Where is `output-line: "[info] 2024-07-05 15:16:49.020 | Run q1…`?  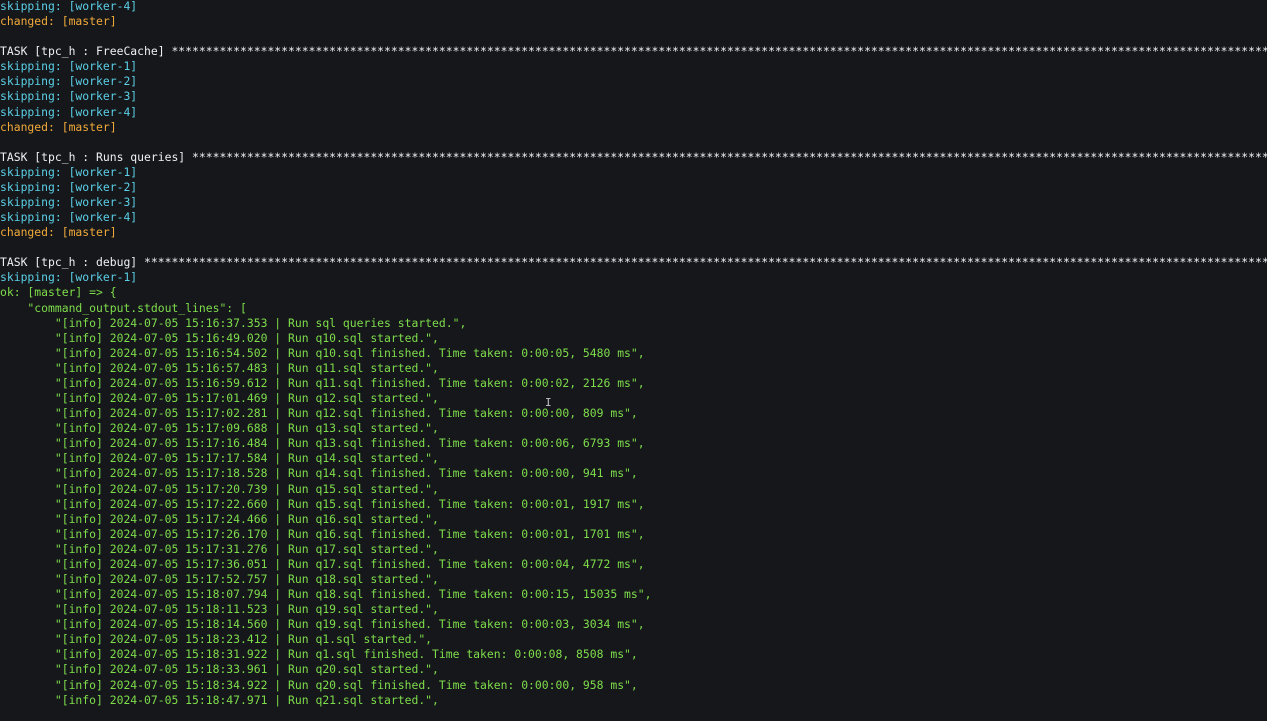 output-line: "[info] 2024-07-05 15:16:49.020 | Run q1… is located at coordinates (219, 337).